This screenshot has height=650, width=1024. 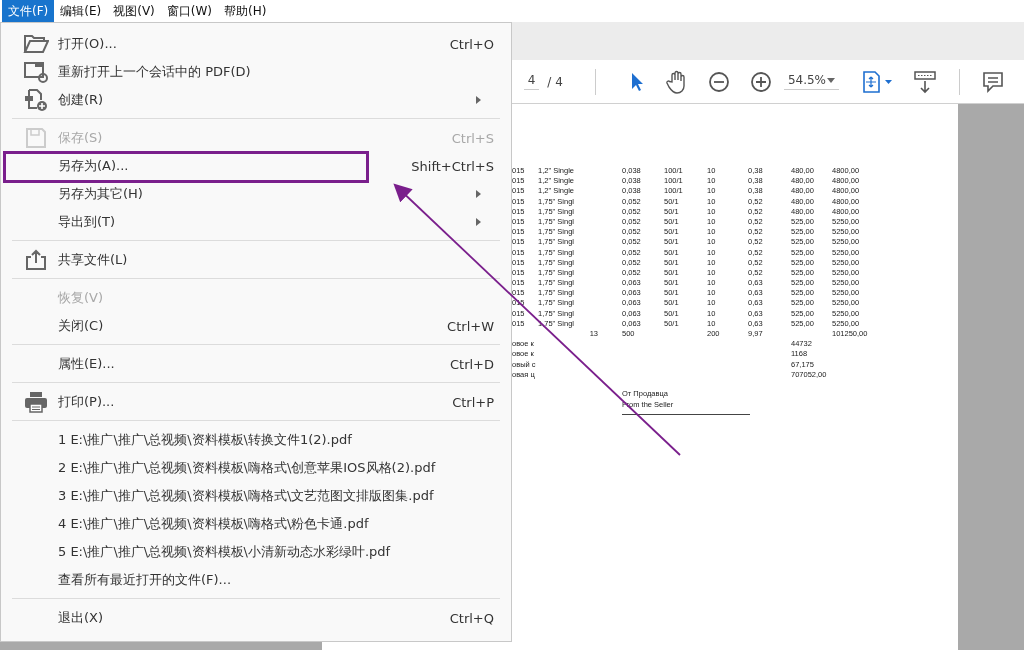 What do you see at coordinates (811, 81) in the screenshot?
I see `zoom-field: 54.5%` at bounding box center [811, 81].